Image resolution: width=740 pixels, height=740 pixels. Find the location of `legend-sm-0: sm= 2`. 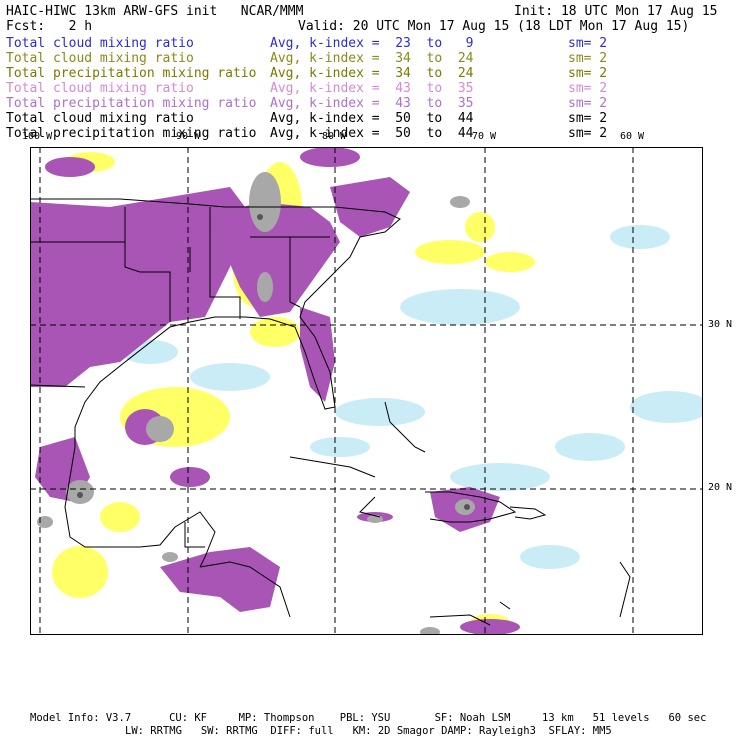

legend-sm-0: sm= 2 is located at coordinates (588, 43).